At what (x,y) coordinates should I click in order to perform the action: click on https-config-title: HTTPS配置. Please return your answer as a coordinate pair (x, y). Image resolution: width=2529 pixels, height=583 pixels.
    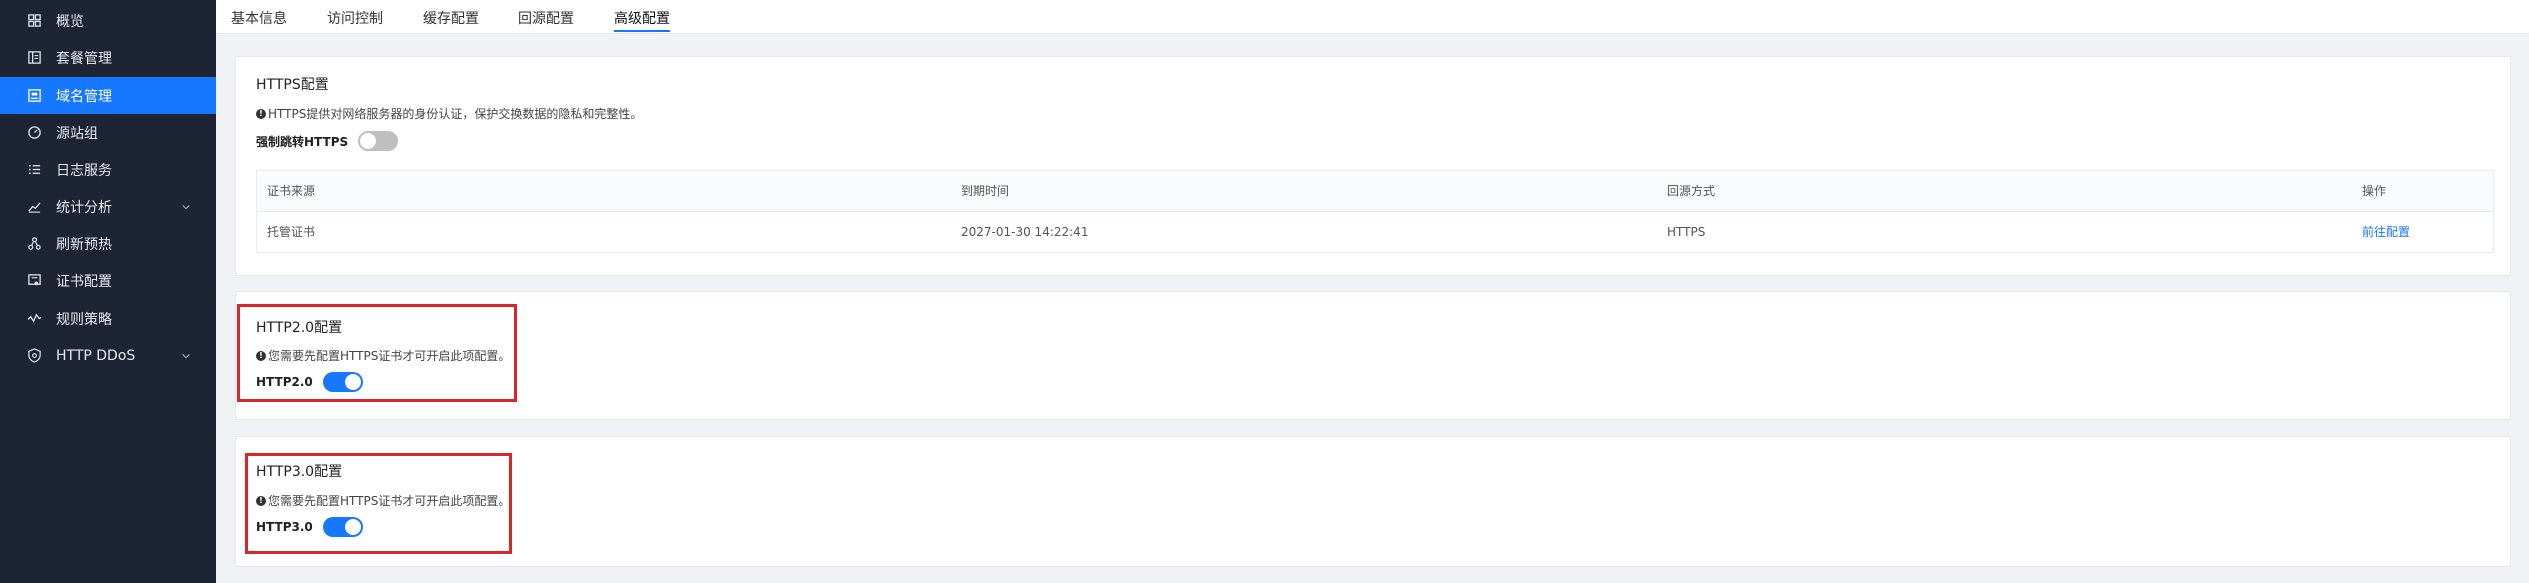
    Looking at the image, I should click on (292, 85).